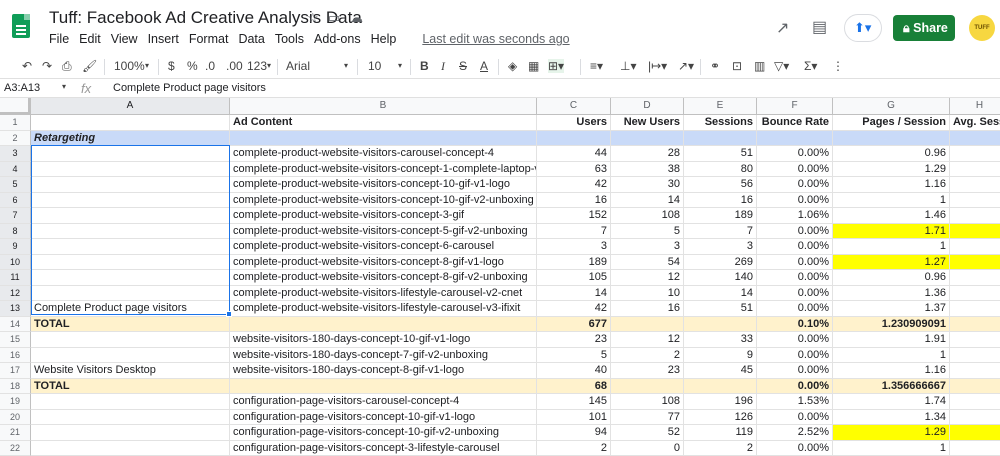 This screenshot has height=456, width=1000. I want to click on cell-e20: 126, so click(720, 418).